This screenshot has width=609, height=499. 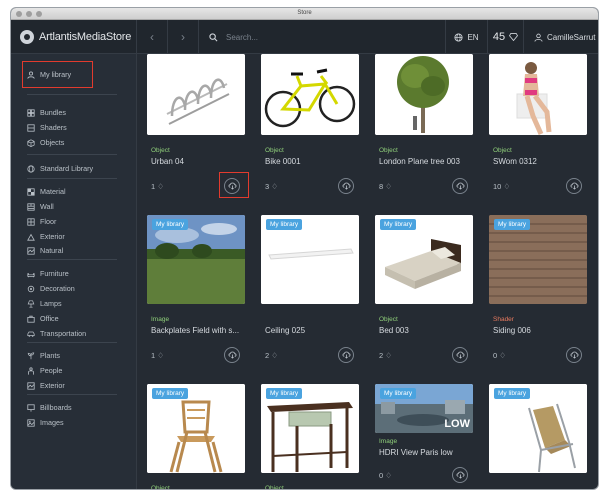 I want to click on asset-card-urban-04: Object Urban 04 1 ♢, so click(x=198, y=126).